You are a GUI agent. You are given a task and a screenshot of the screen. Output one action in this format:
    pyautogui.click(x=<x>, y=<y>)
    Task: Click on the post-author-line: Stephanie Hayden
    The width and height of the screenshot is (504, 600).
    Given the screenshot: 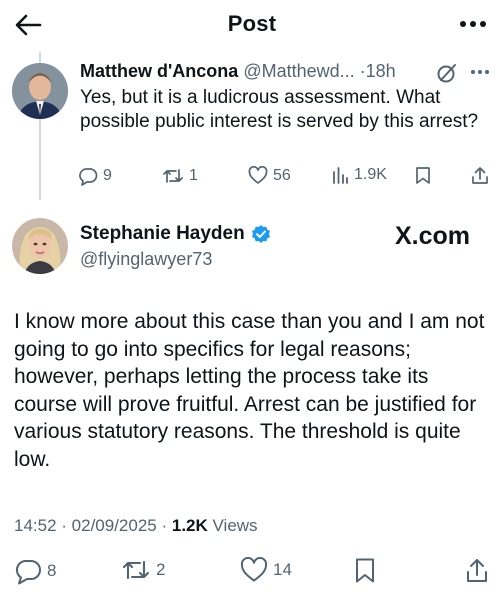 What is the action you would take?
    pyautogui.click(x=175, y=234)
    